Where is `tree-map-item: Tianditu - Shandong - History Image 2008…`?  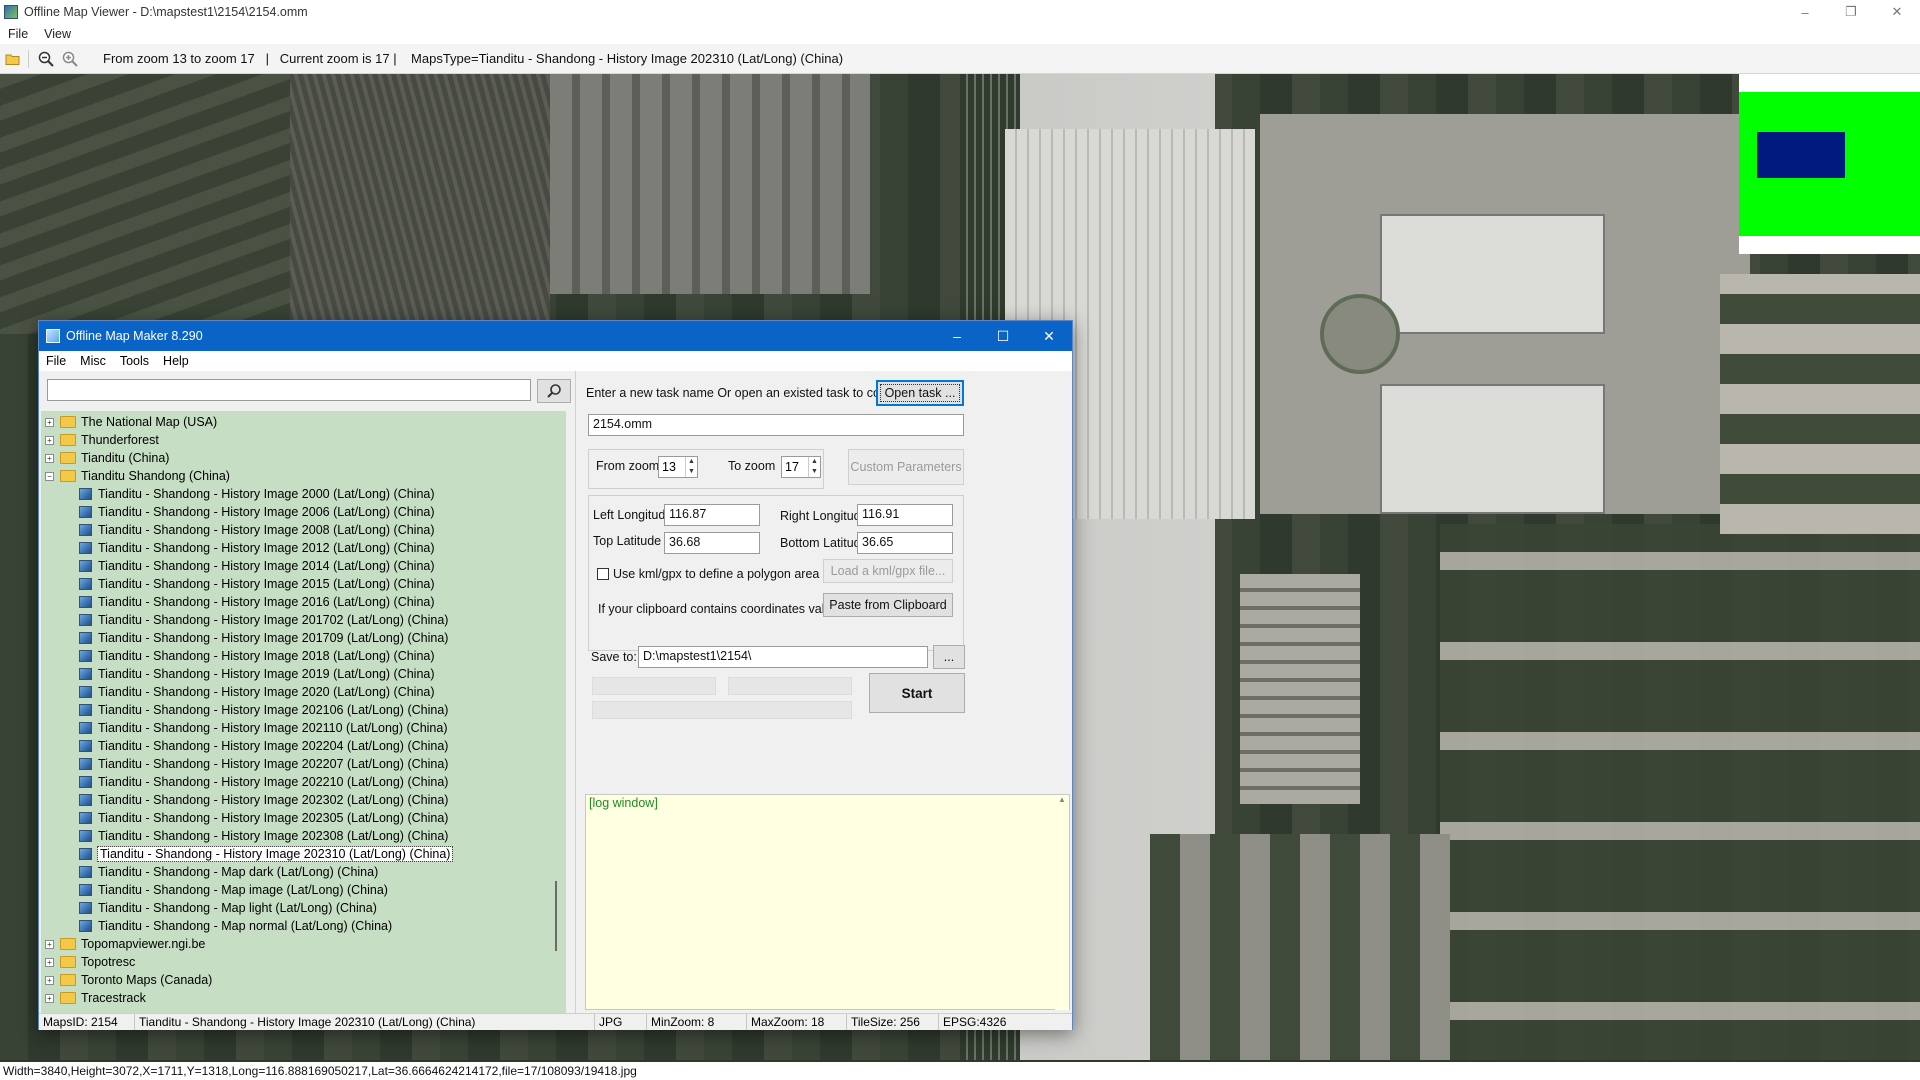
tree-map-item: Tianditu - Shandong - History Image 2008… is located at coordinates (257, 530).